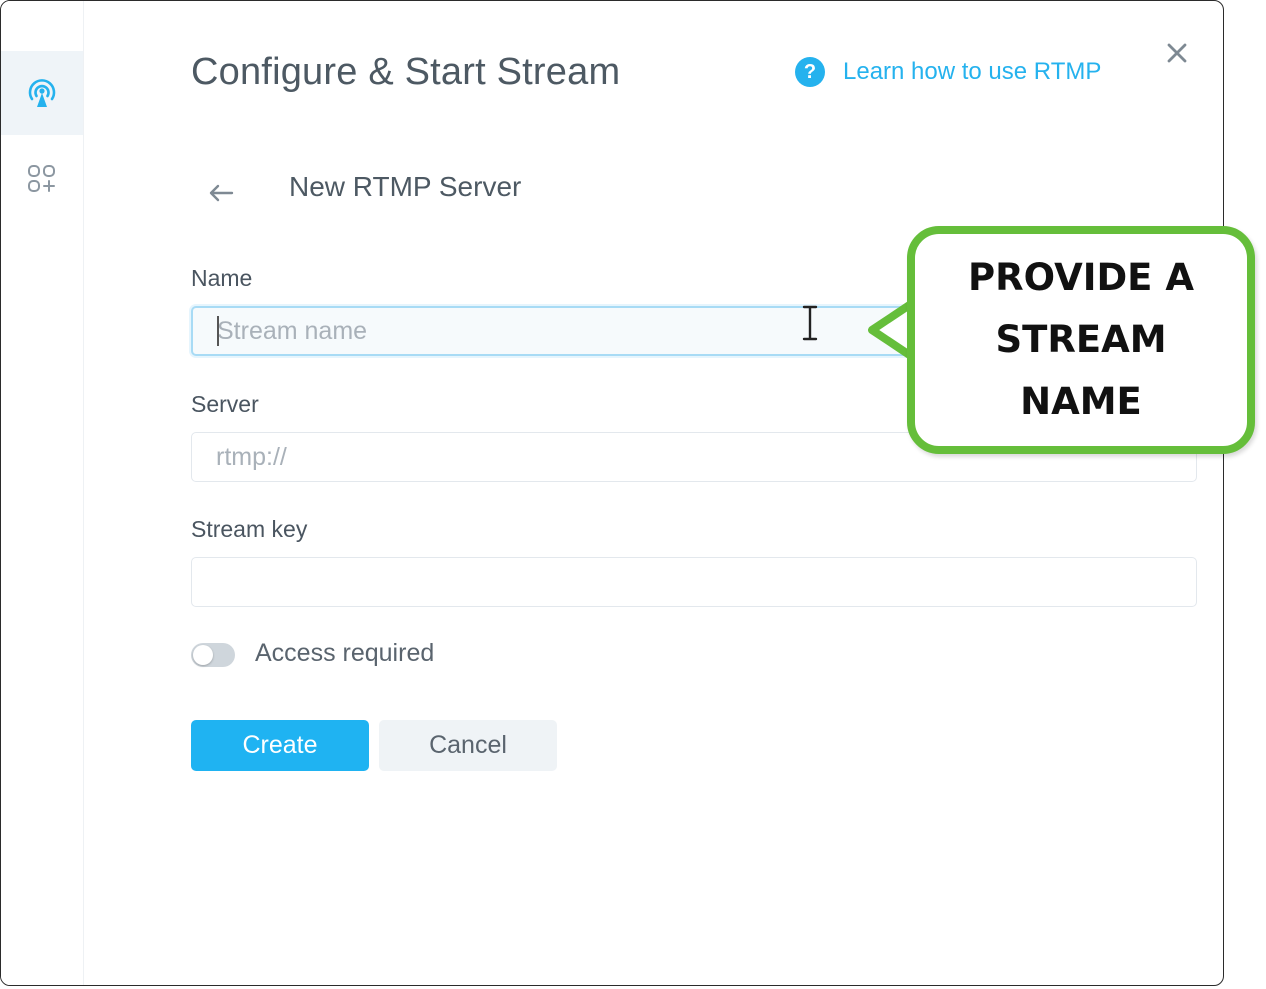 The width and height of the screenshot is (1266, 989). Describe the element at coordinates (1081, 277) in the screenshot. I see `callout-line: PROVIDE A` at that location.